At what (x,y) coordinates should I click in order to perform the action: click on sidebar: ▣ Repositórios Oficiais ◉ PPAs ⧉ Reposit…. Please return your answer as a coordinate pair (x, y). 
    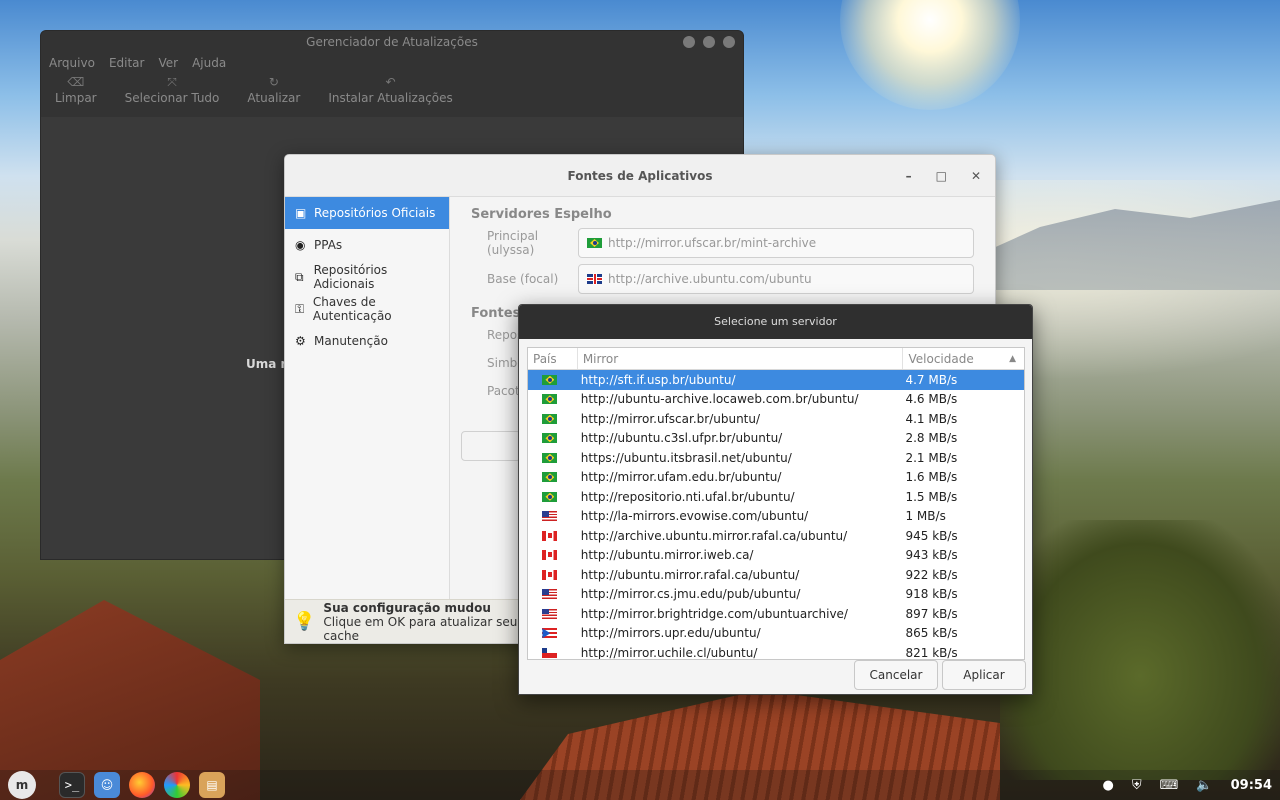
    Looking at the image, I should click on (367, 398).